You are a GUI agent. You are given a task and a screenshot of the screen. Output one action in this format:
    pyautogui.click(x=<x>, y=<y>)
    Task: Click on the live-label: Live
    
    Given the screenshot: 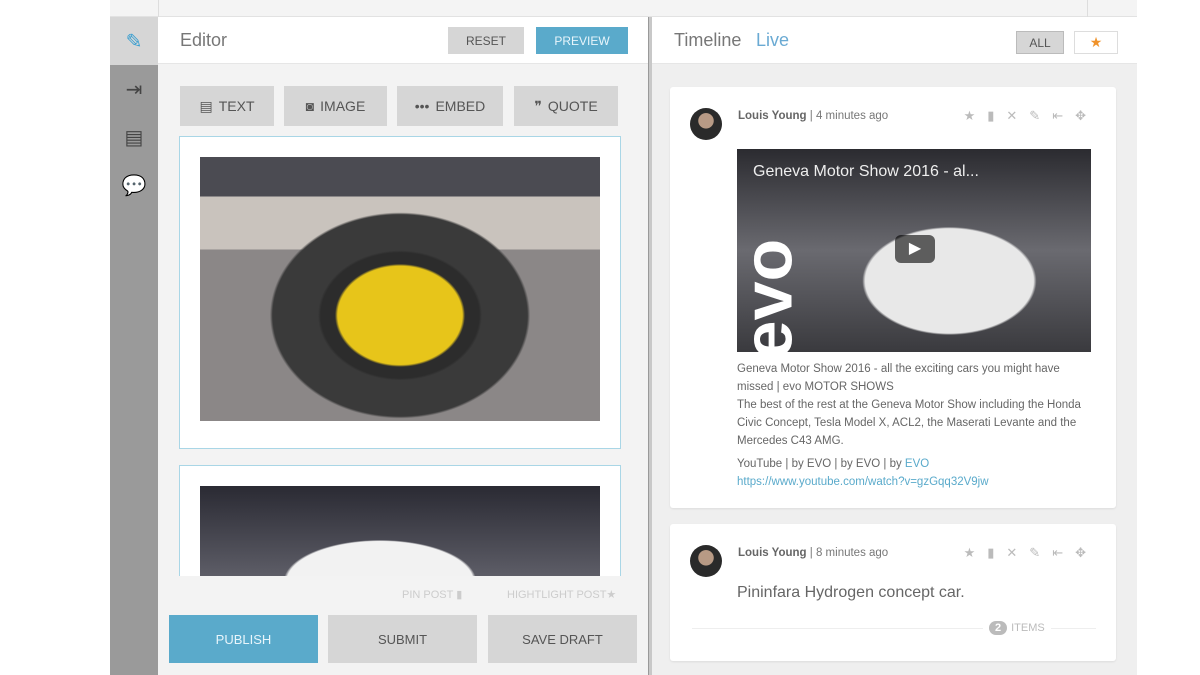 What is the action you would take?
    pyautogui.click(x=773, y=40)
    